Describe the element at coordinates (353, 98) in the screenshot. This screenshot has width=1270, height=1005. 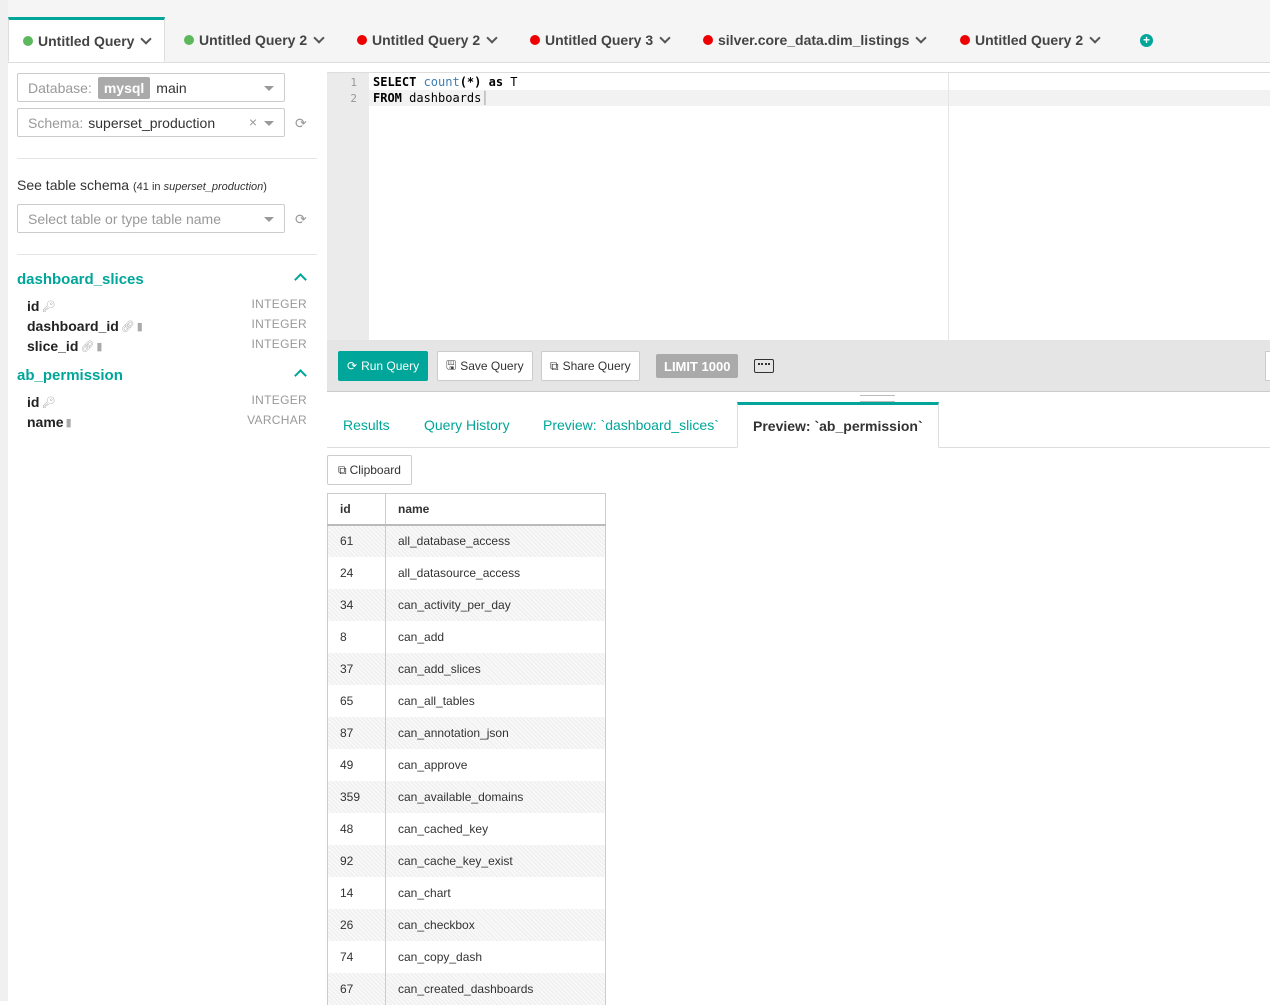
I see `line-number: 2` at that location.